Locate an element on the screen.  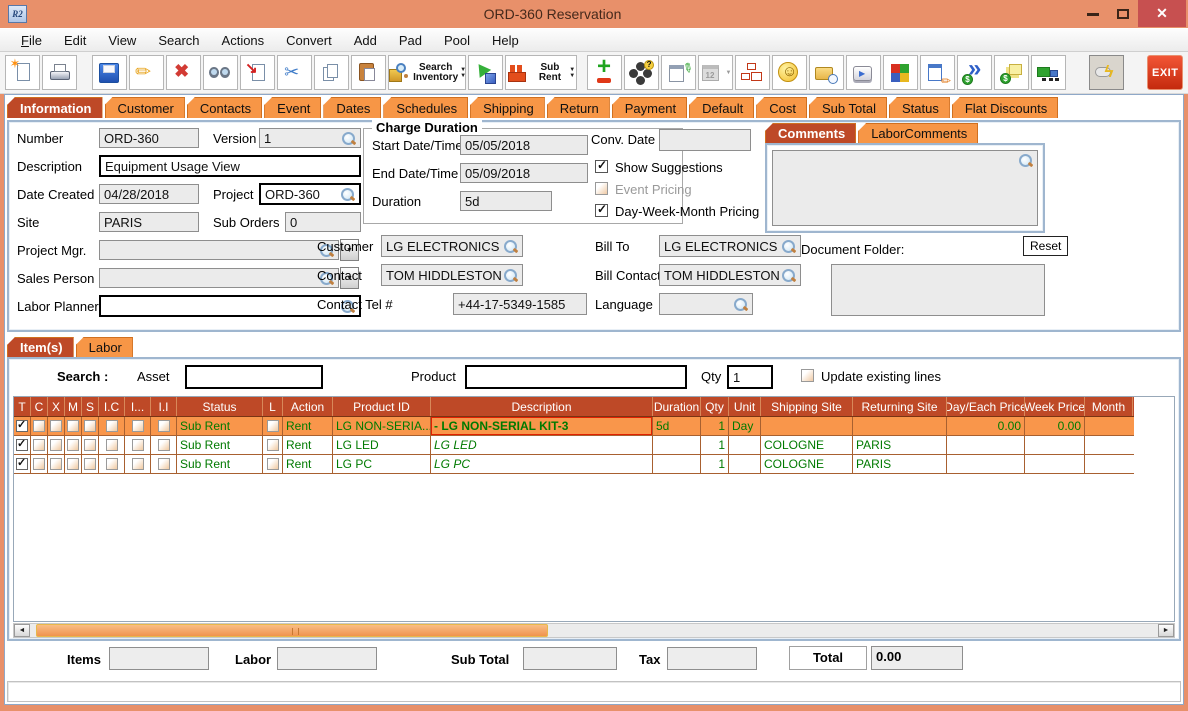
edit-button is located at coordinates (146, 72).